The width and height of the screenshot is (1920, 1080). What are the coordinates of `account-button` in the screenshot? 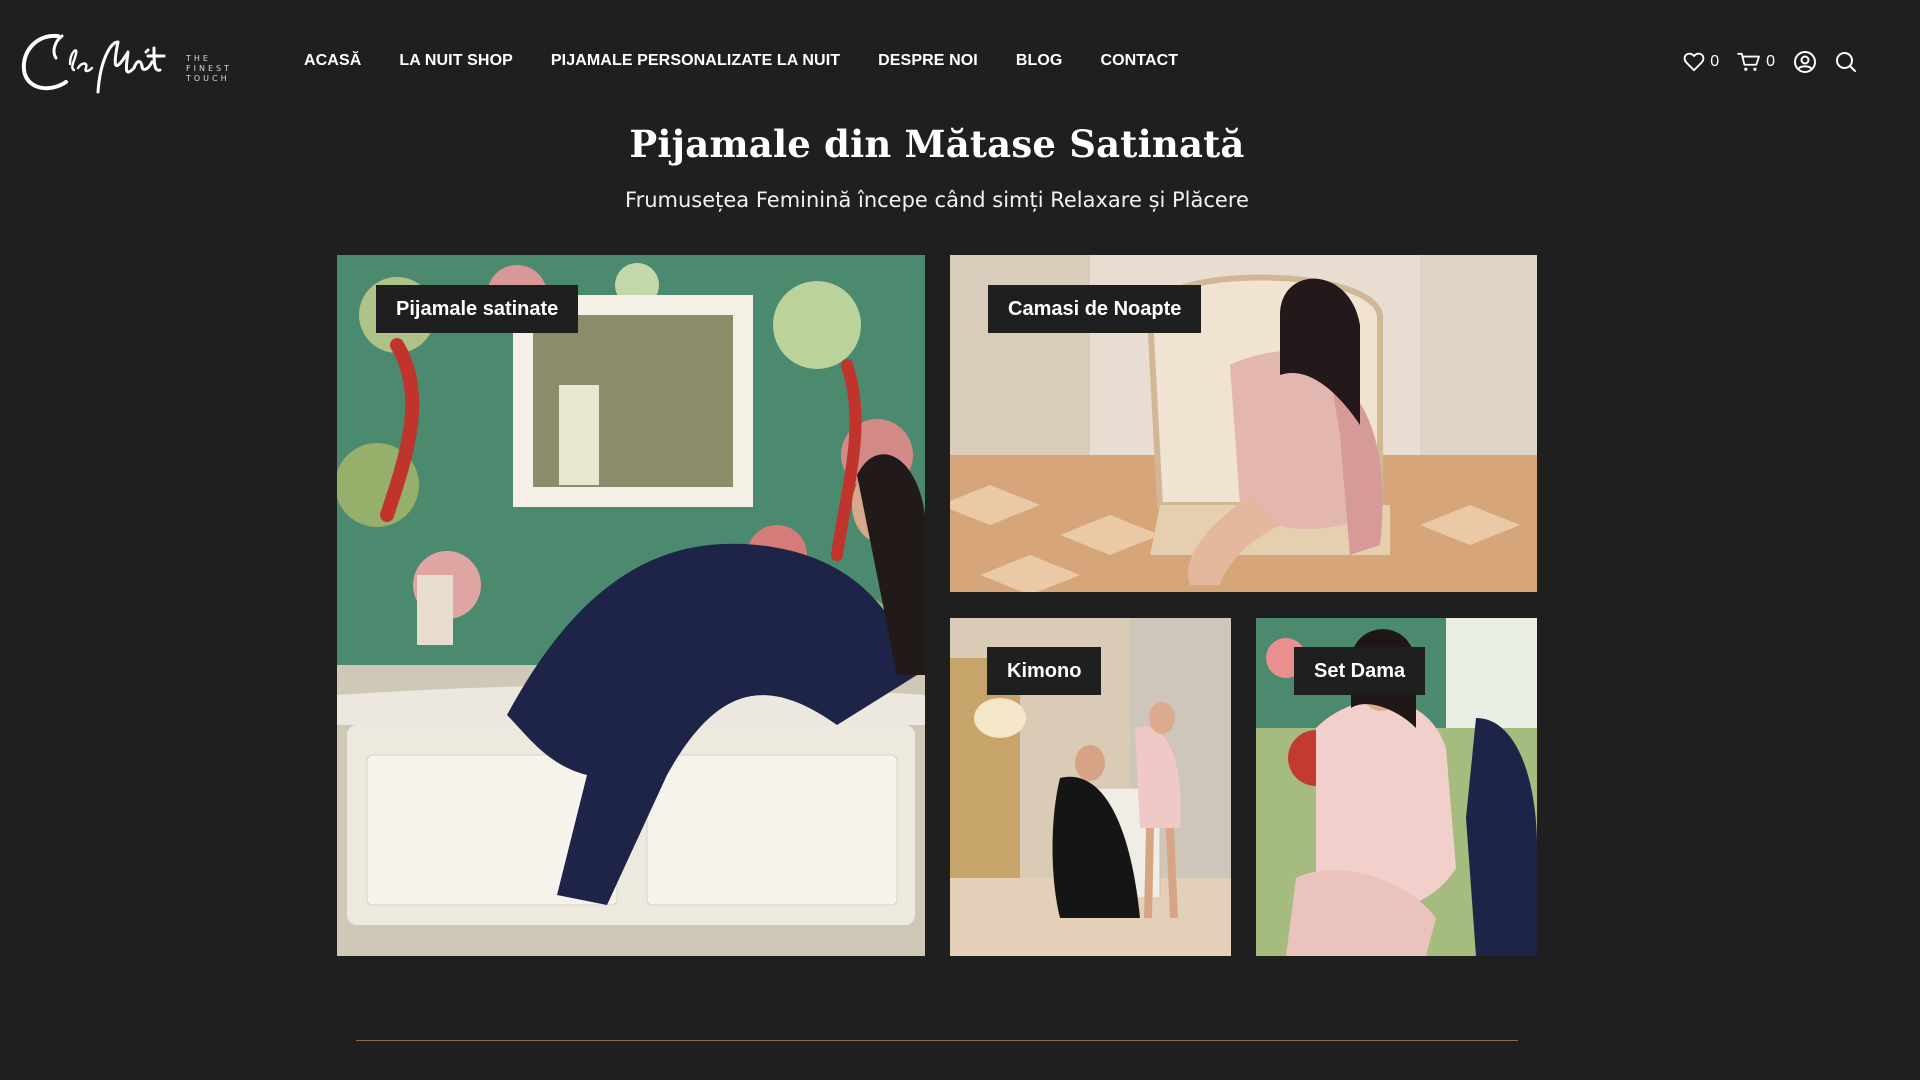 It's located at (1805, 62).